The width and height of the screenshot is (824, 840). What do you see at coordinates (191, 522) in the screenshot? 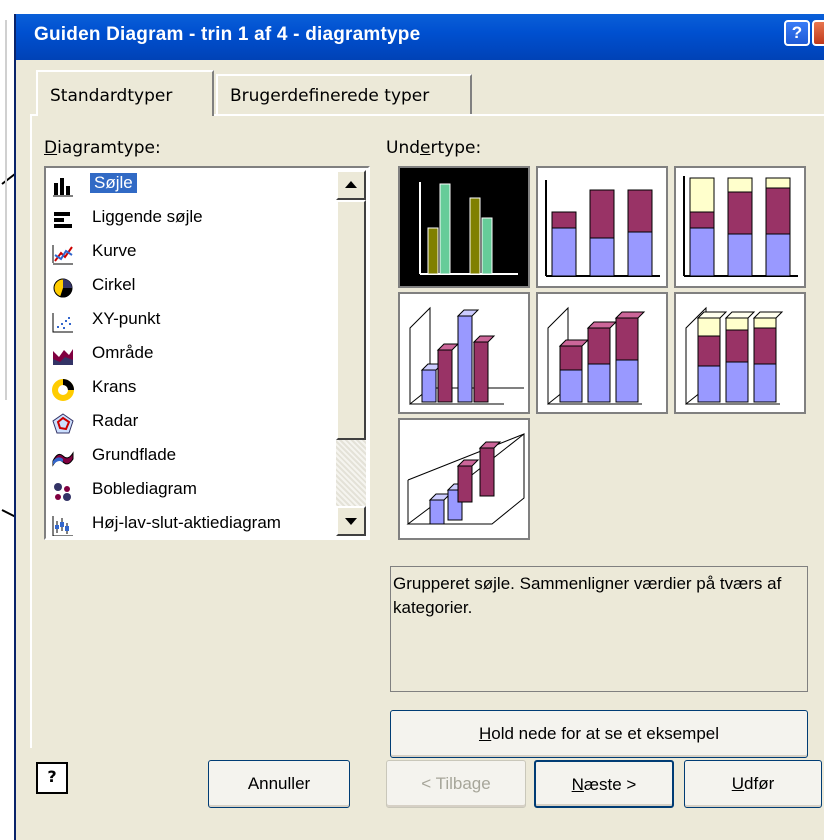
I see `list-item-stock: Høj-lav-slut-aktiediagram` at bounding box center [191, 522].